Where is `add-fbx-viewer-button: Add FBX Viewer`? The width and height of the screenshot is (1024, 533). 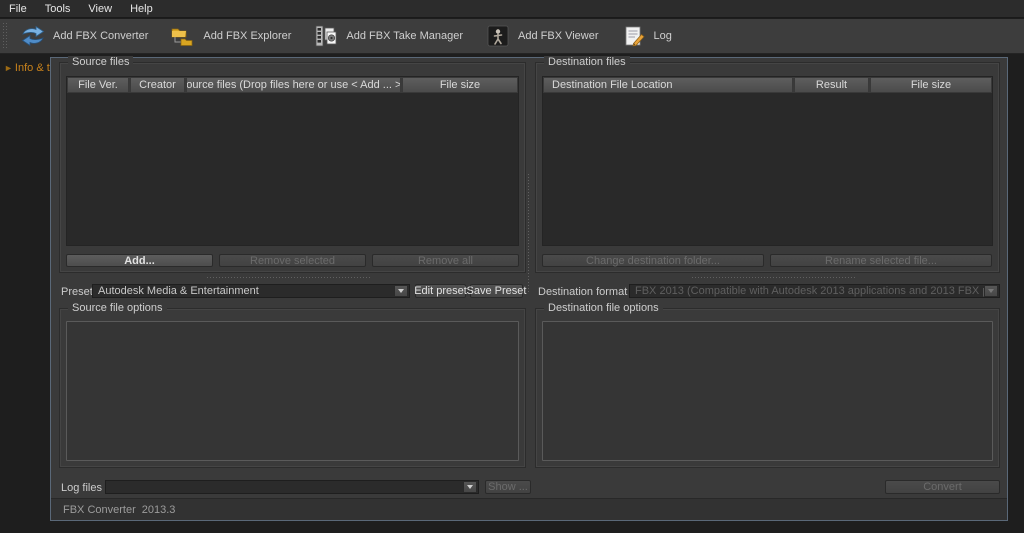
add-fbx-viewer-button: Add FBX Viewer is located at coordinates (545, 36).